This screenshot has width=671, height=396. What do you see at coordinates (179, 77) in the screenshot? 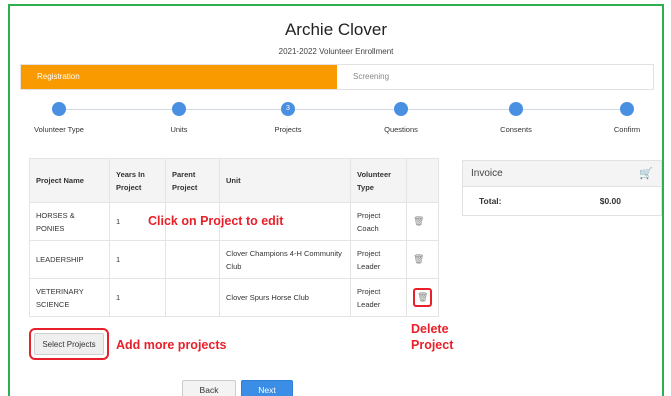
I see `tab-registration: Registration` at bounding box center [179, 77].